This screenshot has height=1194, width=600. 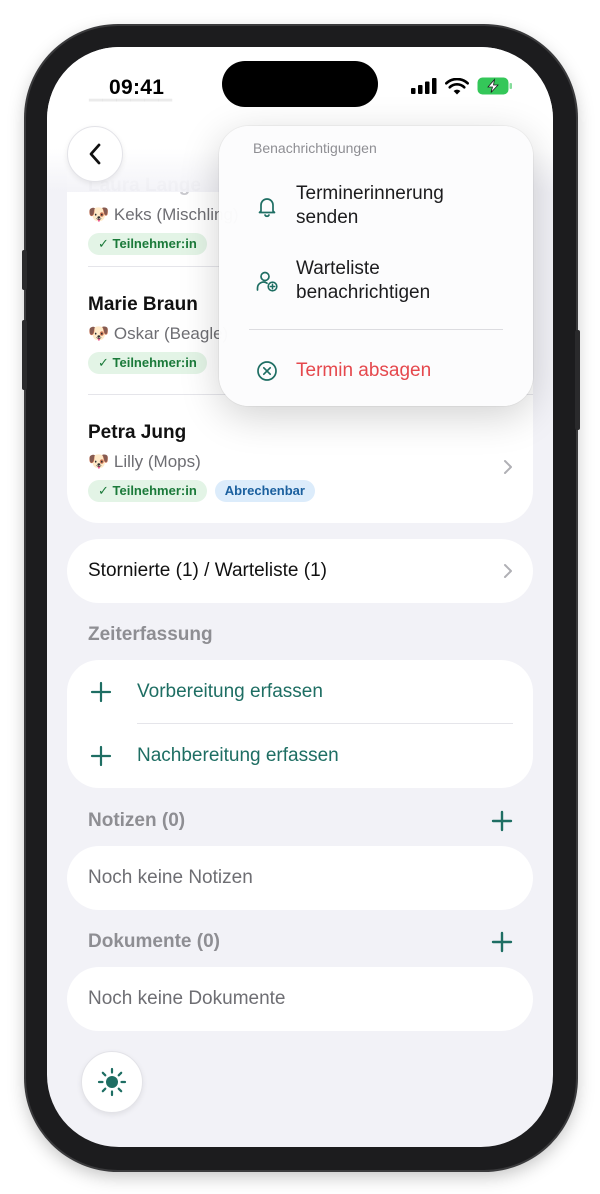 What do you see at coordinates (315, 148) in the screenshot?
I see `menu-header: Benachrichtigungen` at bounding box center [315, 148].